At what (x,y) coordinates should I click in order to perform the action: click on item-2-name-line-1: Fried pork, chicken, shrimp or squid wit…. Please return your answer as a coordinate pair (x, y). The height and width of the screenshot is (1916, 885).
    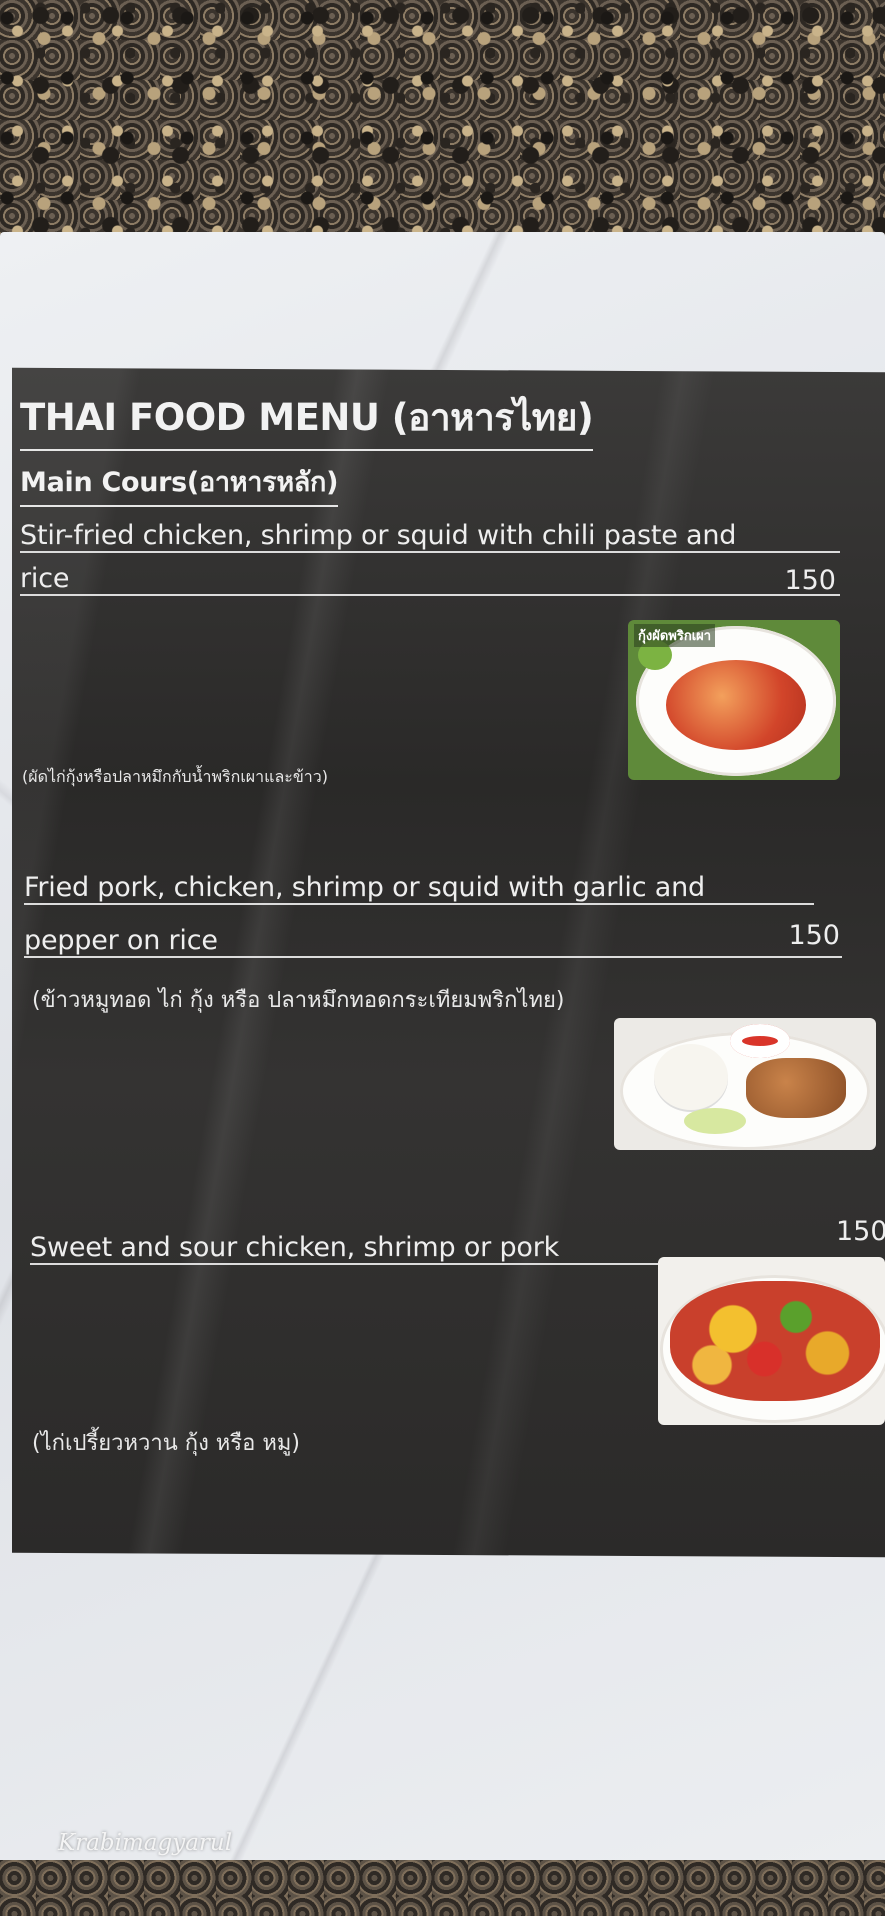
    Looking at the image, I should click on (419, 888).